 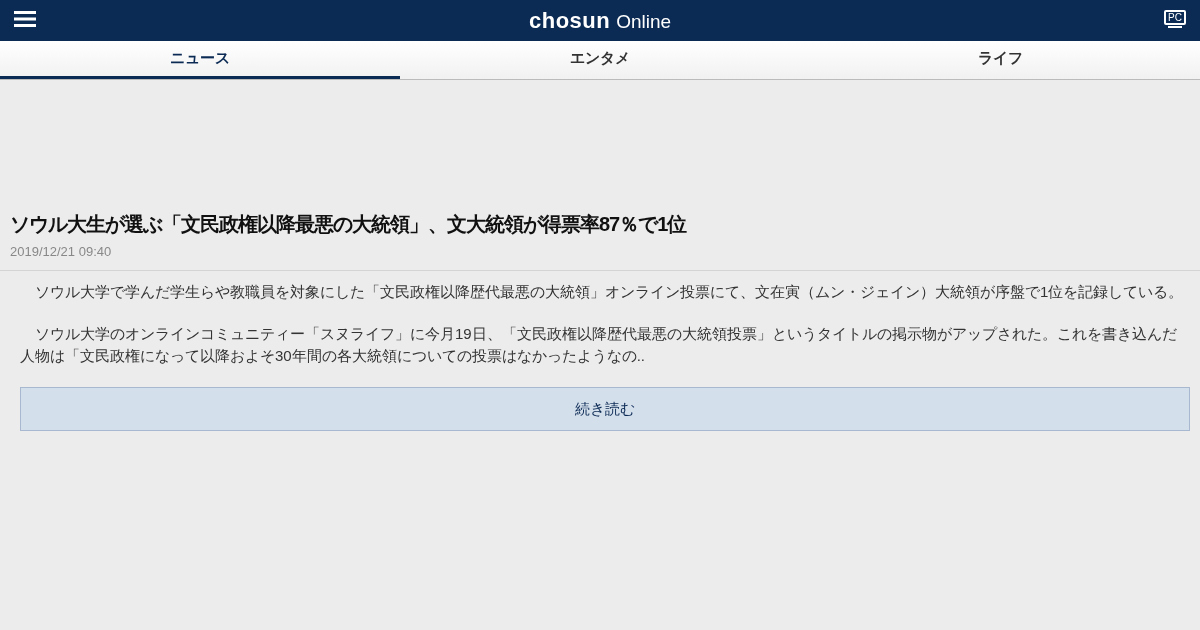 What do you see at coordinates (599, 345) in the screenshot?
I see `article-paragraph: ソウル大学のオンラインコミュニティー「スヌライフ」に今月19日、「文民政権以降歴代最悪の大統領投票」というタイトルの掲示物がアップされた。これを書き込んだ人物は「文民政権になって以降およそ30年間の各大統領についての投票はなかったようなの..` at bounding box center [599, 345].